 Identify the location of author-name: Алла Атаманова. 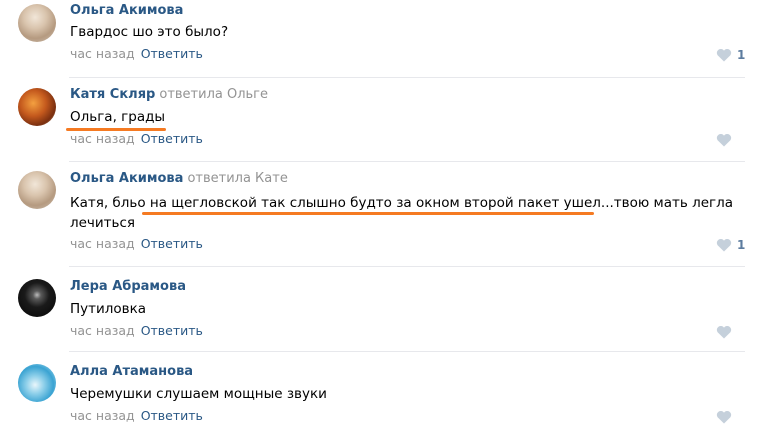
(131, 371).